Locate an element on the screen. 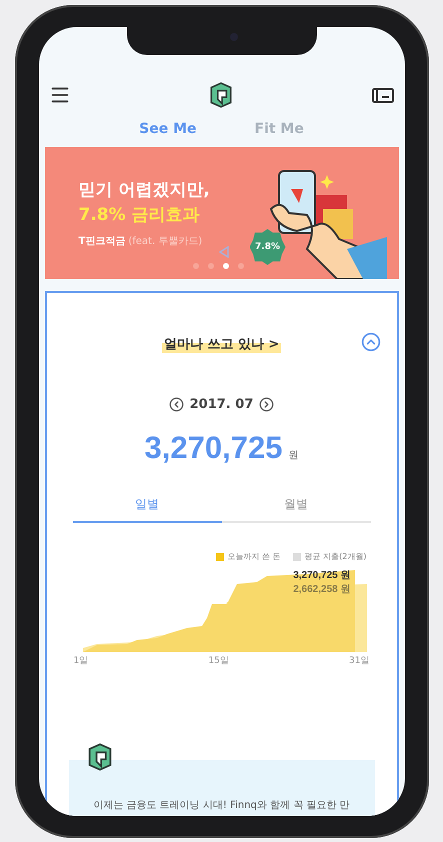 This screenshot has width=443, height=842. period-tab: 일별 is located at coordinates (147, 509).